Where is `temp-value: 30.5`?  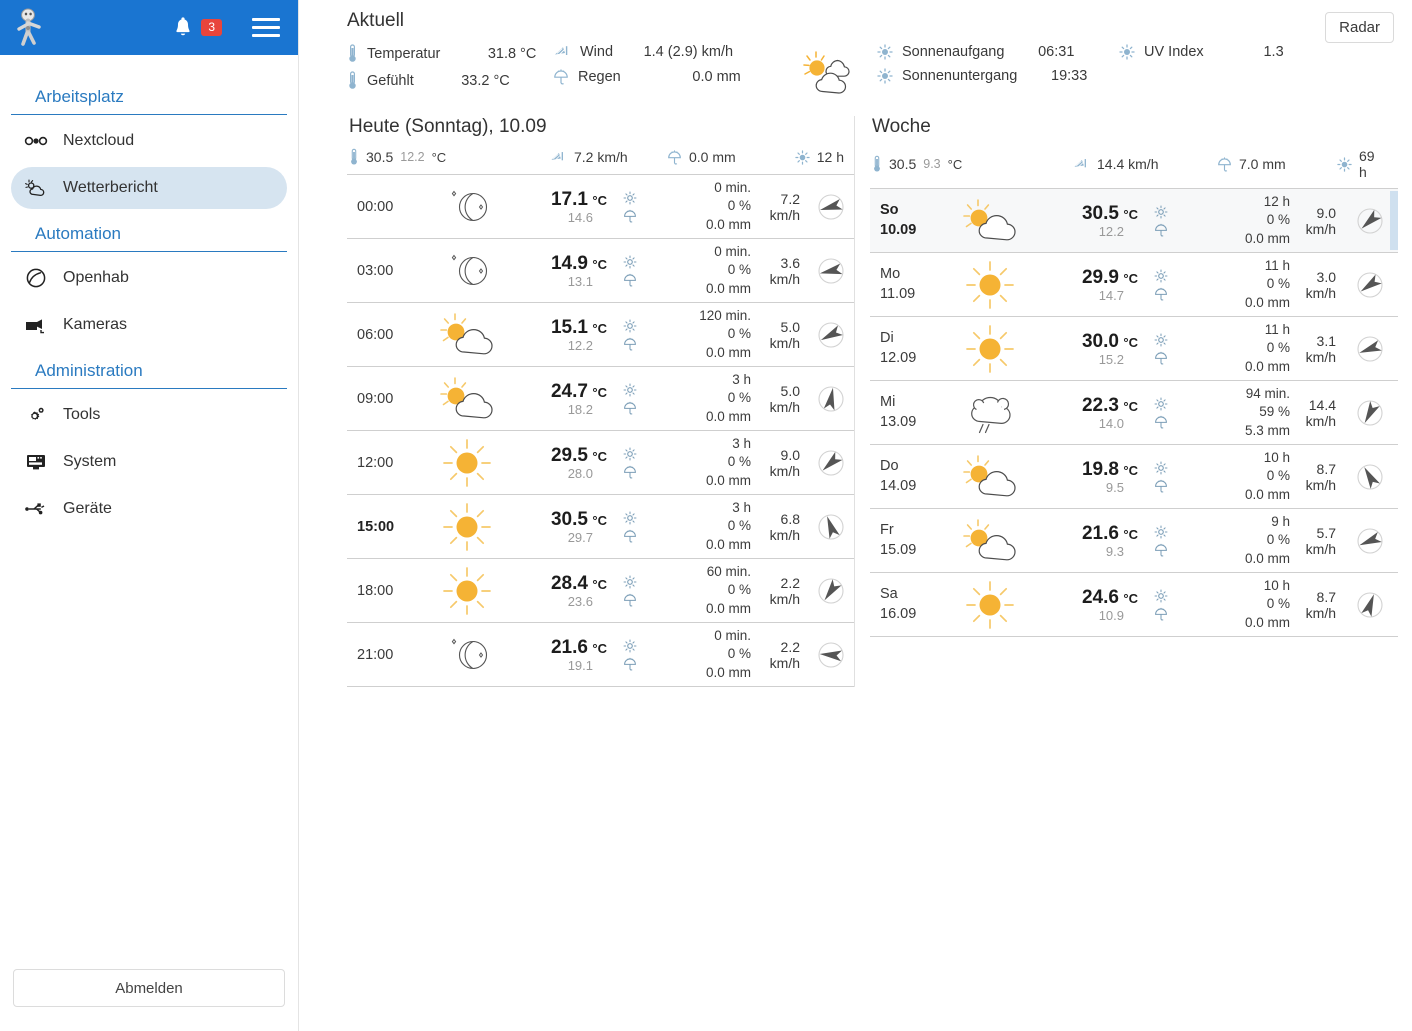 temp-value: 30.5 is located at coordinates (1100, 213).